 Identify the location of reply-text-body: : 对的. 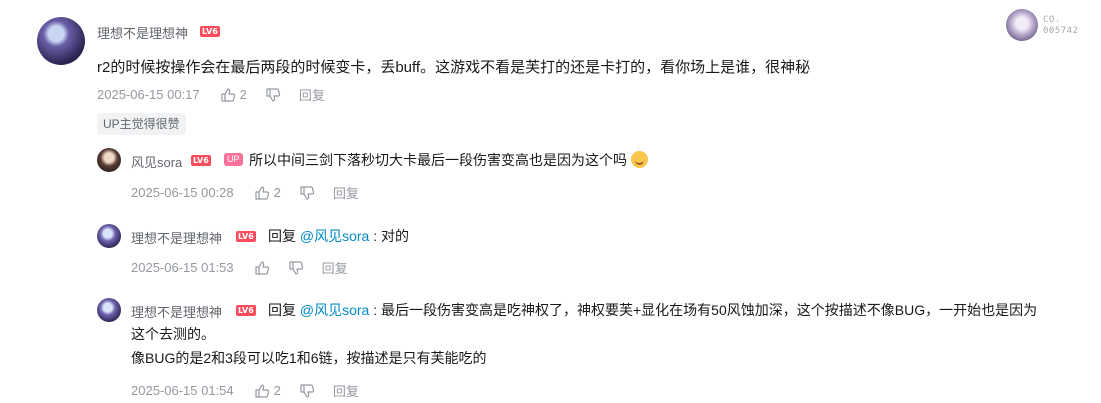
(389, 236).